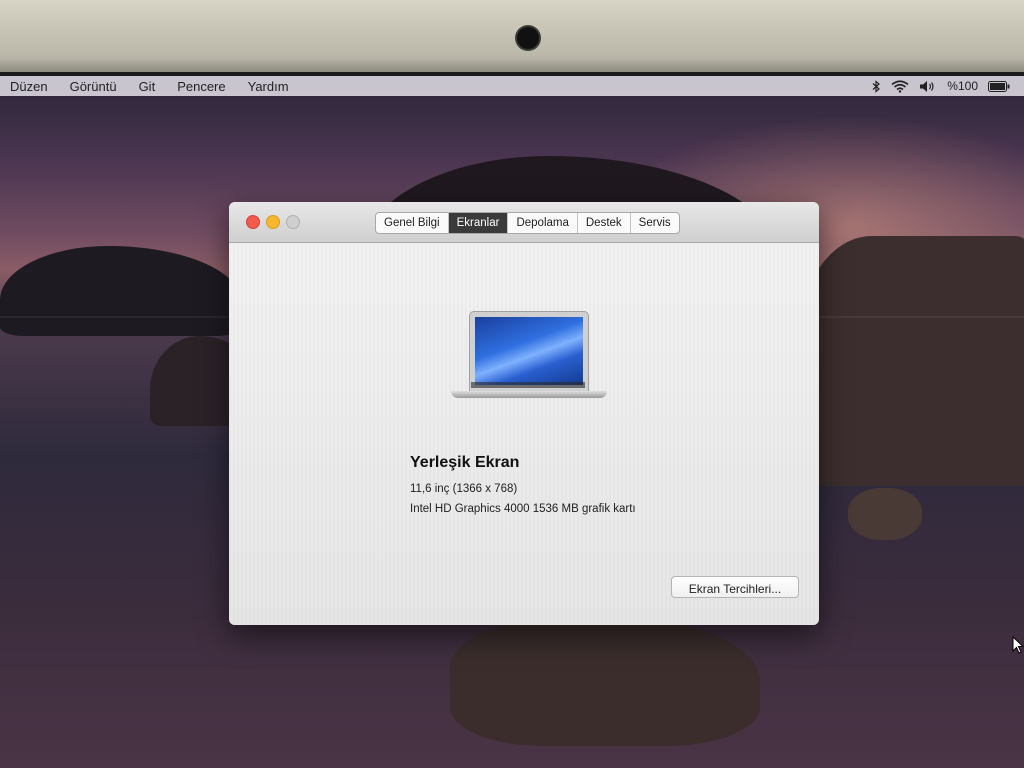 This screenshot has width=1024, height=768. Describe the element at coordinates (512, 86) in the screenshot. I see `menu-bar: Düzen Görüntü Git Pencere Yardım %100` at that location.